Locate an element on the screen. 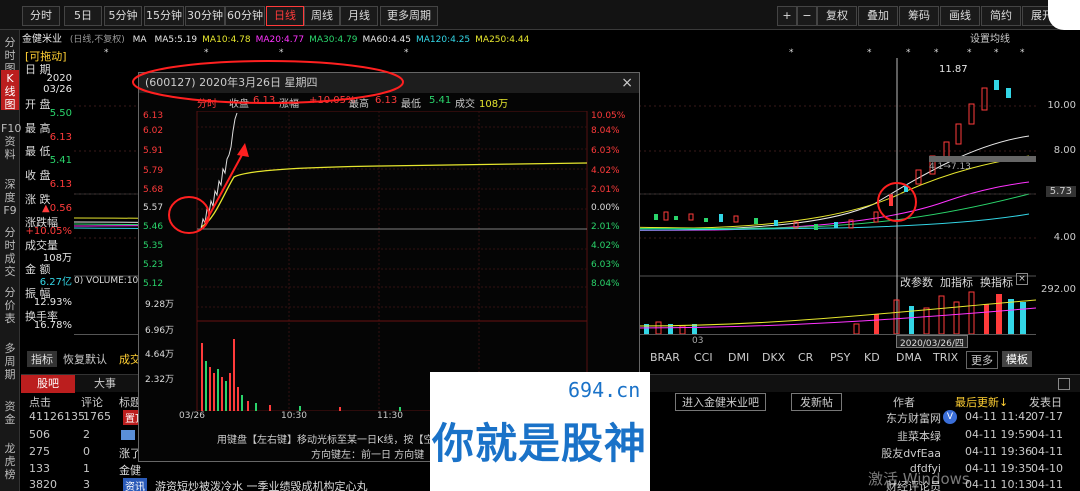 Image resolution: width=1080 pixels, height=491 pixels. tab-events: 大事 is located at coordinates (105, 384).